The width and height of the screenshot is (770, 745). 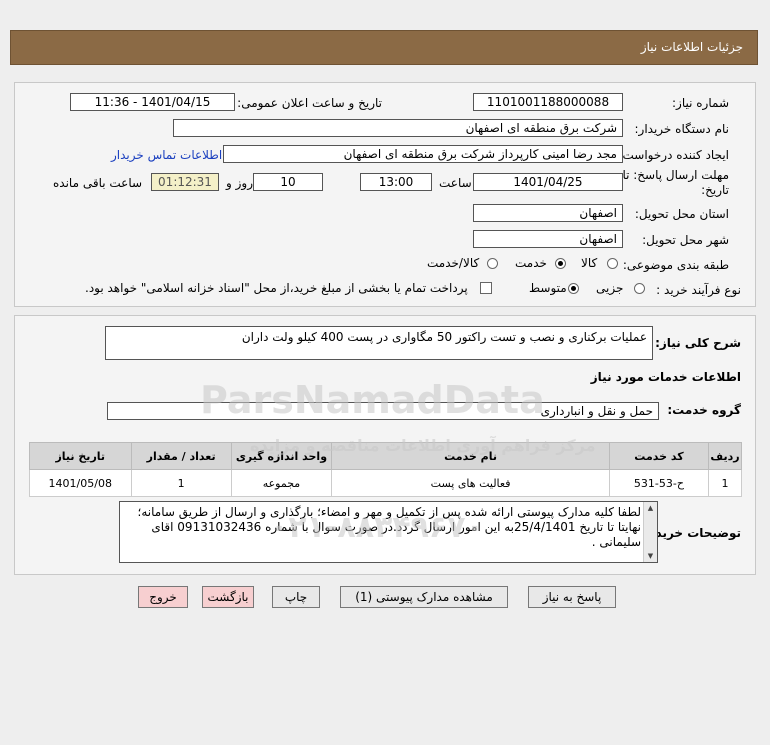 What do you see at coordinates (639, 288) in the screenshot?
I see `process-radio-minor` at bounding box center [639, 288].